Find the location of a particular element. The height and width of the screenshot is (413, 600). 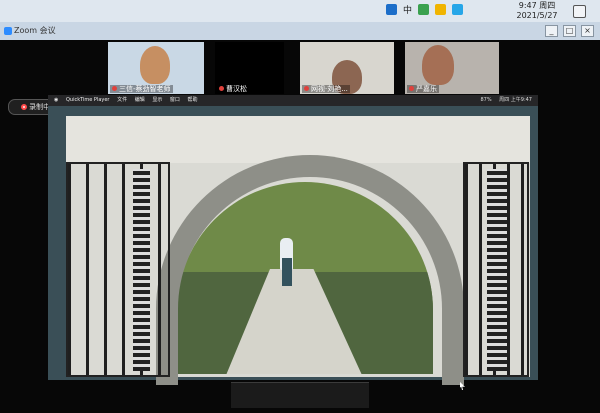

walking-person-legs is located at coordinates (287, 272).